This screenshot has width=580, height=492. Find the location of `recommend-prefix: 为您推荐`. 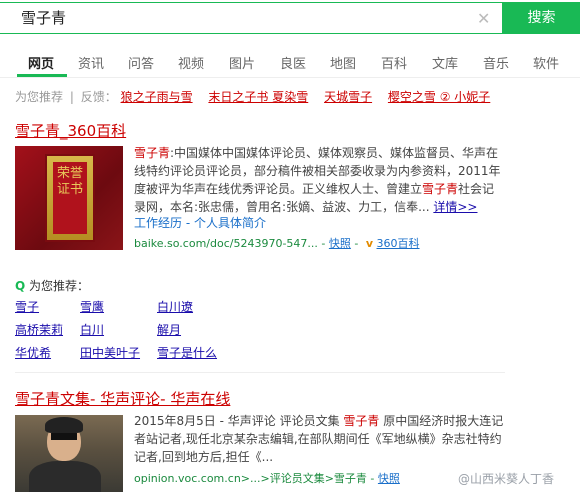

recommend-prefix: 为您推荐 is located at coordinates (39, 97).